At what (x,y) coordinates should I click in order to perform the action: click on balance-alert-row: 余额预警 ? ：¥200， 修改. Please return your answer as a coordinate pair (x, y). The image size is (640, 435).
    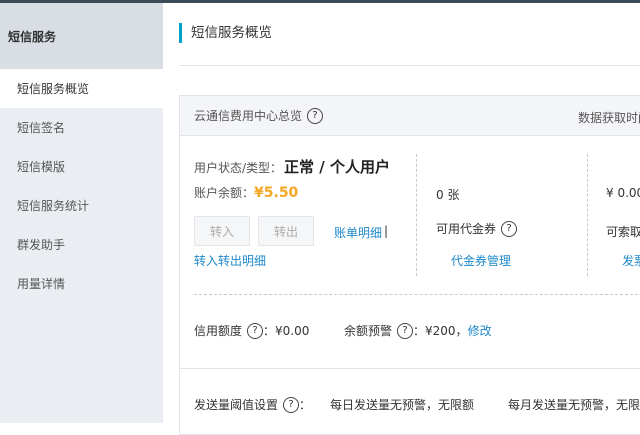
    Looking at the image, I should click on (418, 330).